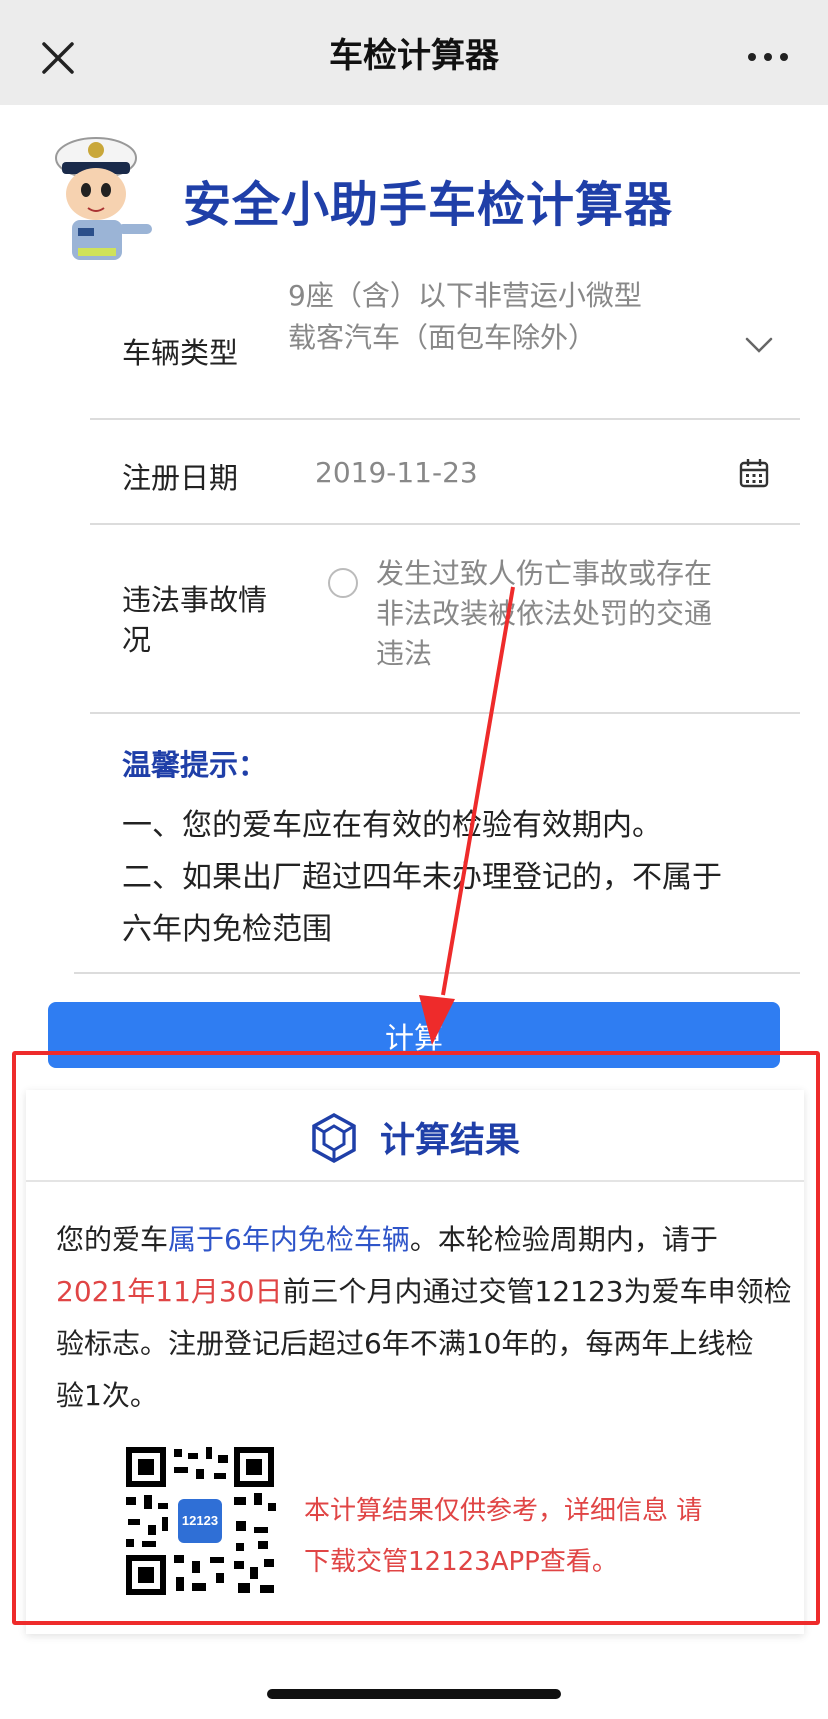  Describe the element at coordinates (465, 317) in the screenshot. I see `vehicle-type-select: 9座（含）以下非营运小微型 载客汽车（面包车除外）` at that location.